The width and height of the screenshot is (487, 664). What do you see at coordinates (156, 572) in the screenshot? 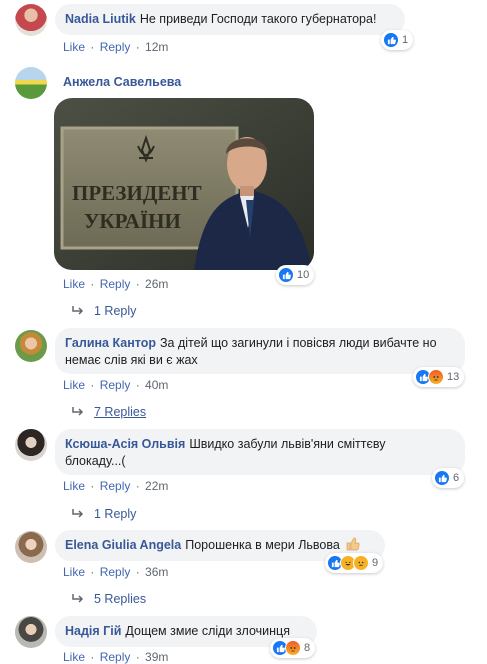
I see `comment-timestamp: 36m` at bounding box center [156, 572].